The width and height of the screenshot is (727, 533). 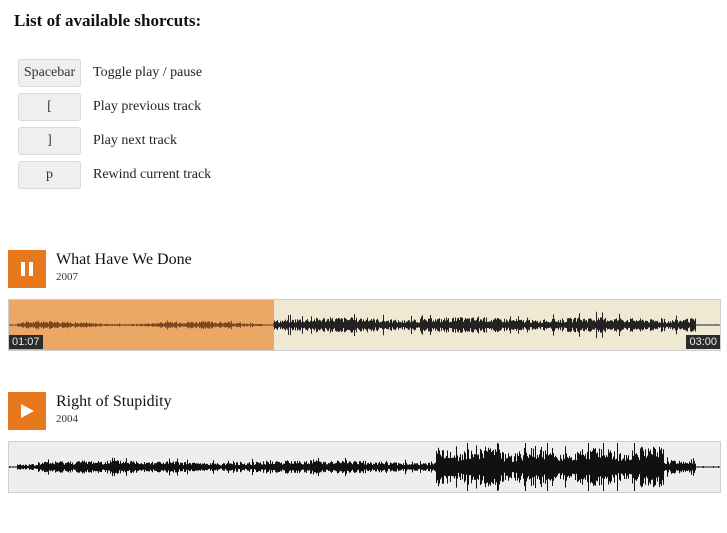 I want to click on play-icon, so click(x=27, y=411).